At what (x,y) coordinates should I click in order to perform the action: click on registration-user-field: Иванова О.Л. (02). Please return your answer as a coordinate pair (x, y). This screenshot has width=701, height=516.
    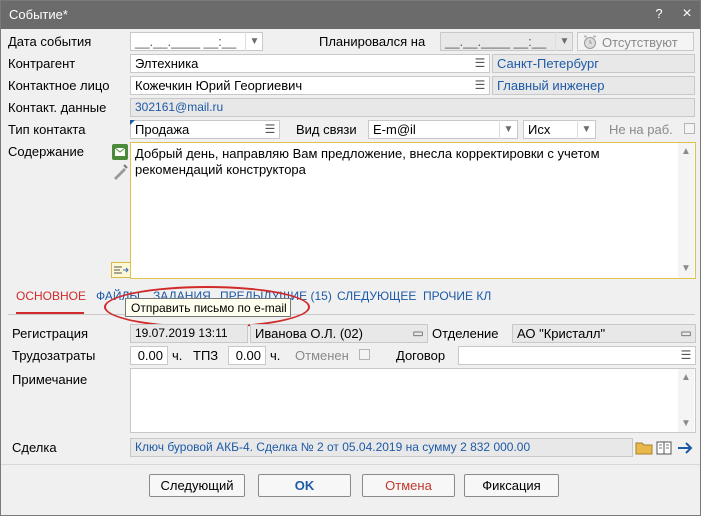
    Looking at the image, I should click on (339, 333).